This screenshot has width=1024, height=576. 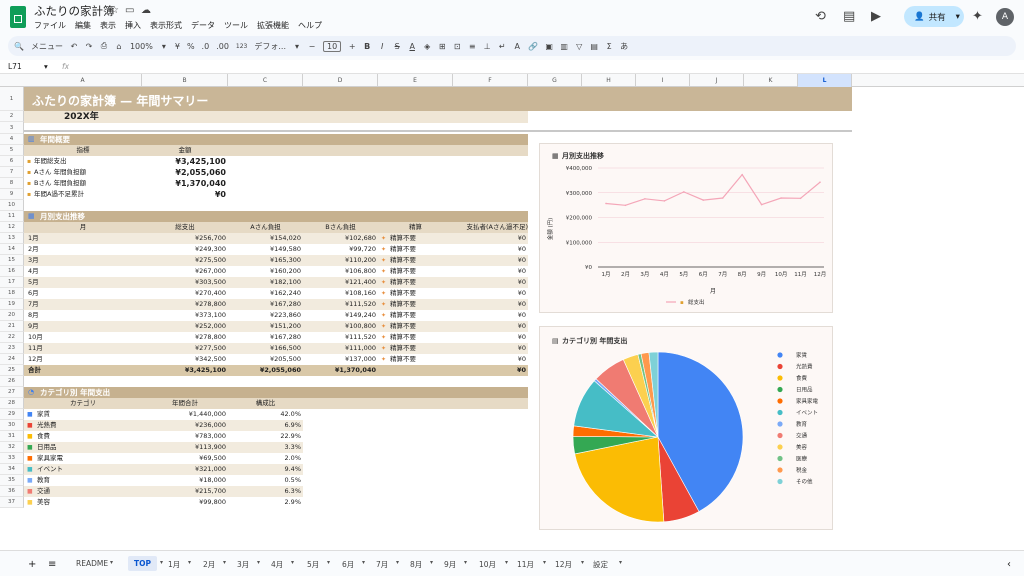 What do you see at coordinates (74, 46) in the screenshot?
I see `undo-icon: ↶` at bounding box center [74, 46].